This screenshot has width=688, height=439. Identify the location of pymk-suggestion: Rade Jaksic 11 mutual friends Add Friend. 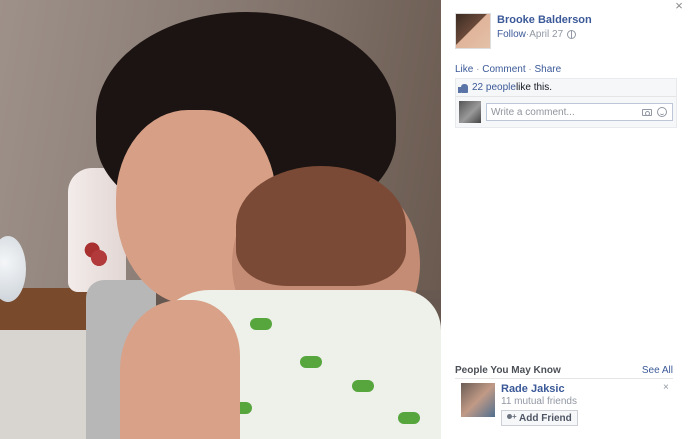
(519, 404).